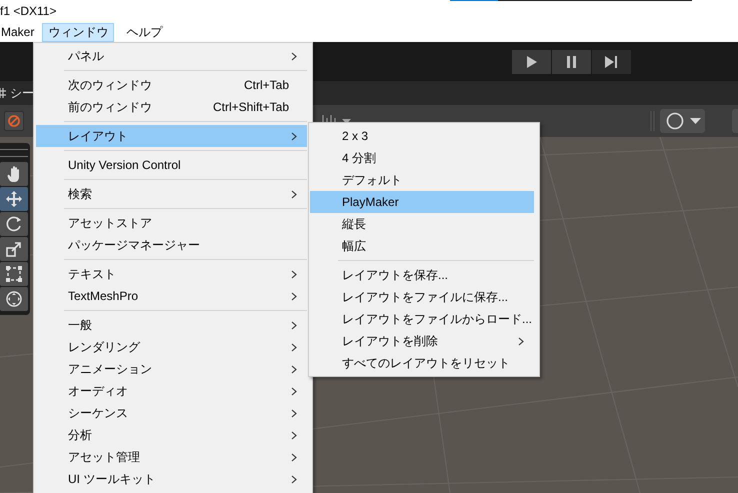 The image size is (738, 493). I want to click on menu-item: パネル, so click(171, 56).